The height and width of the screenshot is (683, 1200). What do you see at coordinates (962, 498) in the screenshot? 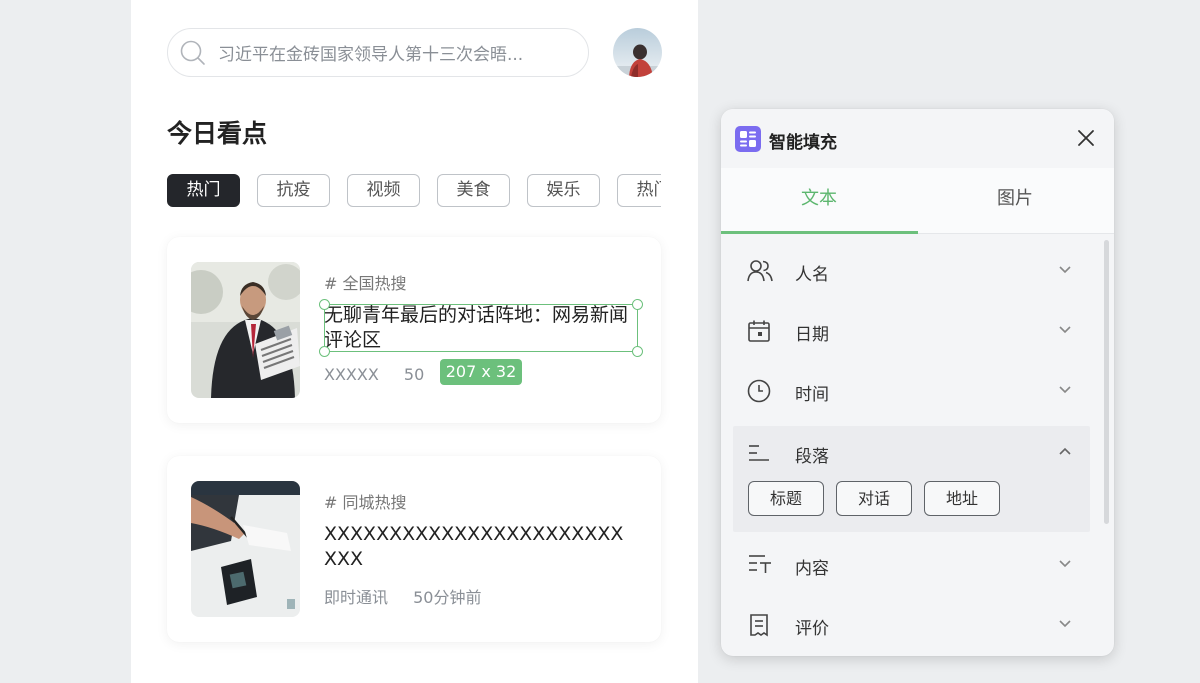
I see `subtag-address: 地址` at bounding box center [962, 498].